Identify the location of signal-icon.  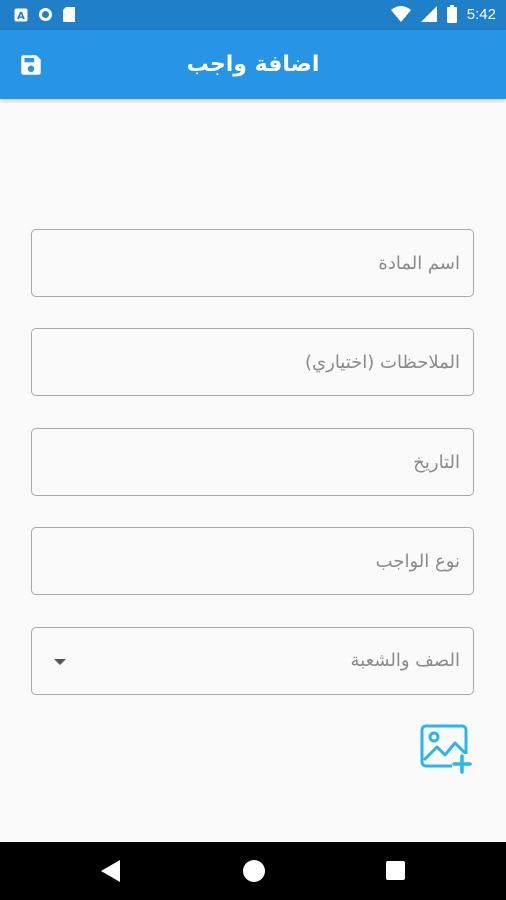
(428, 14).